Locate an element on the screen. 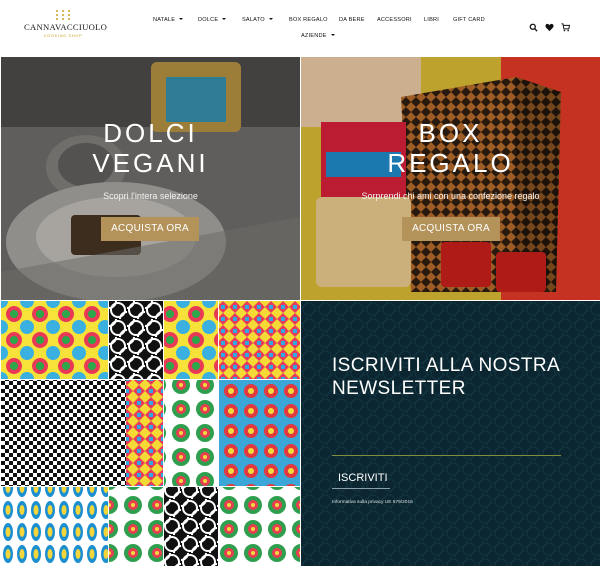  nav-box-regalo: BOX REGALO is located at coordinates (308, 20).